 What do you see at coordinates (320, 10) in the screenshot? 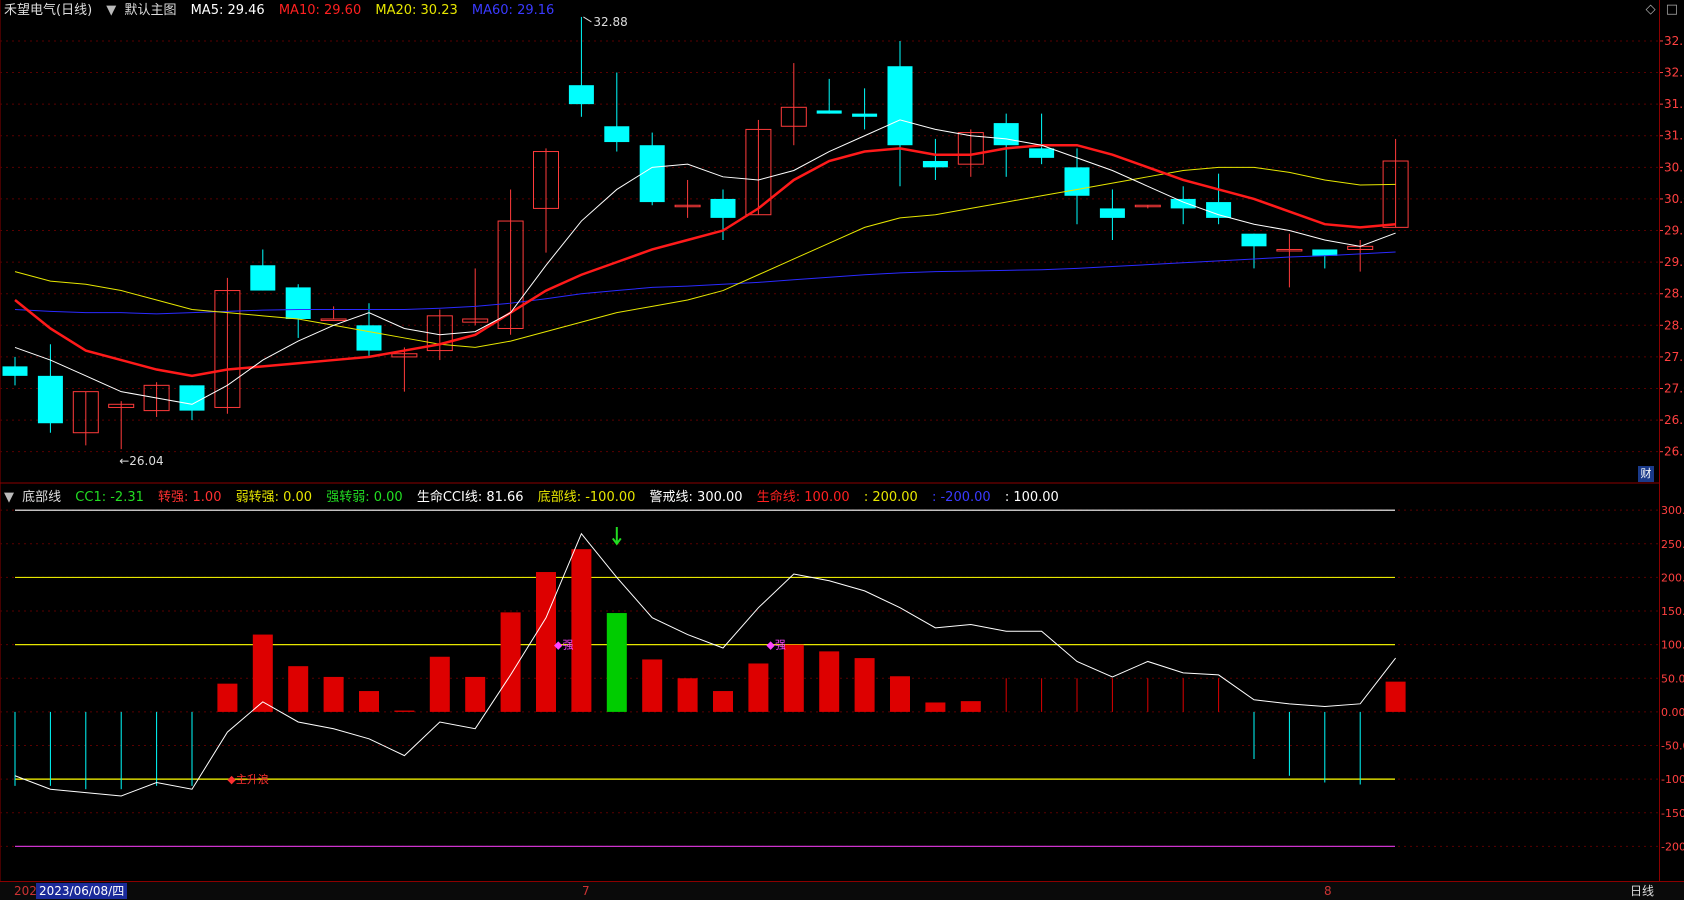
I see `ma10-label: MA10: 29.60` at bounding box center [320, 10].